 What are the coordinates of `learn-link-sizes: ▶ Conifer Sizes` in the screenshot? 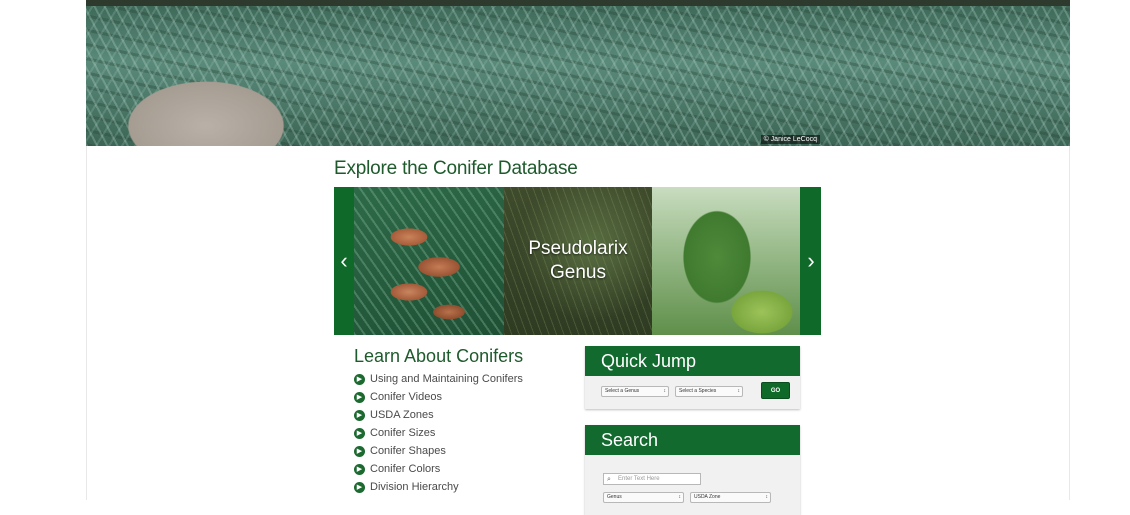 It's located at (438, 433).